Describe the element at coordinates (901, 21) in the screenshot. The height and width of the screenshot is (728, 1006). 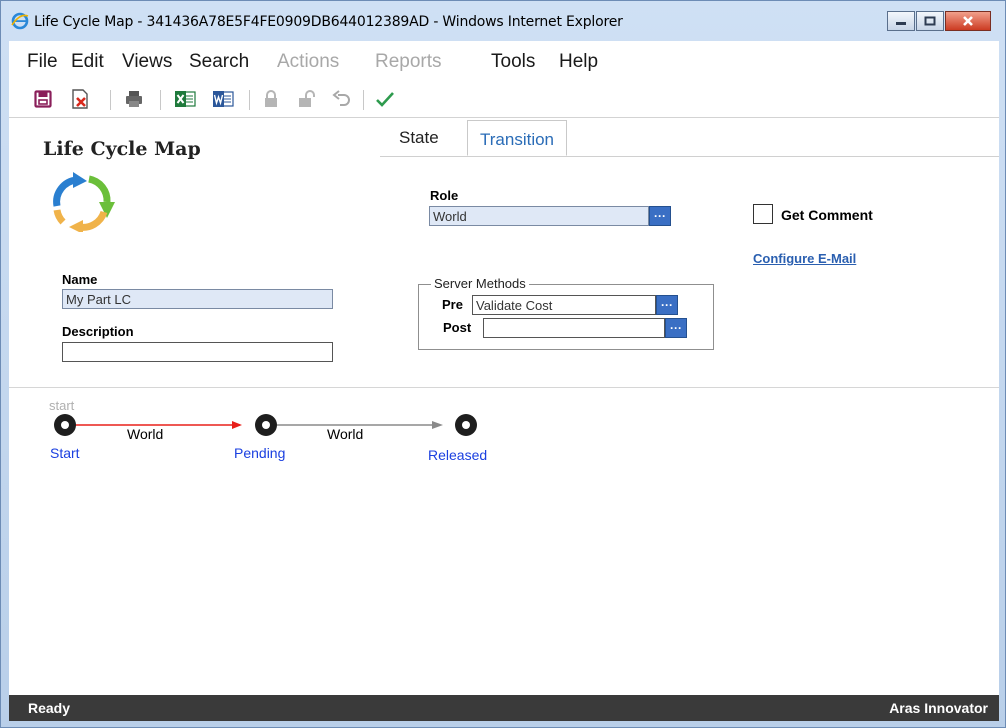
I see `minimize-button` at that location.